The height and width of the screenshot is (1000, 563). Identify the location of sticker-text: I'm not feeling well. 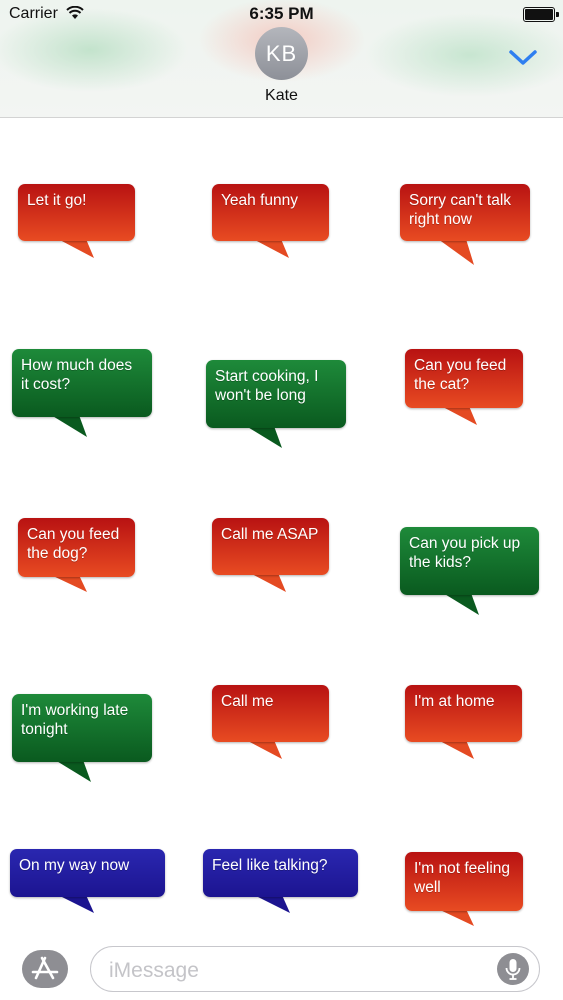
(464, 881).